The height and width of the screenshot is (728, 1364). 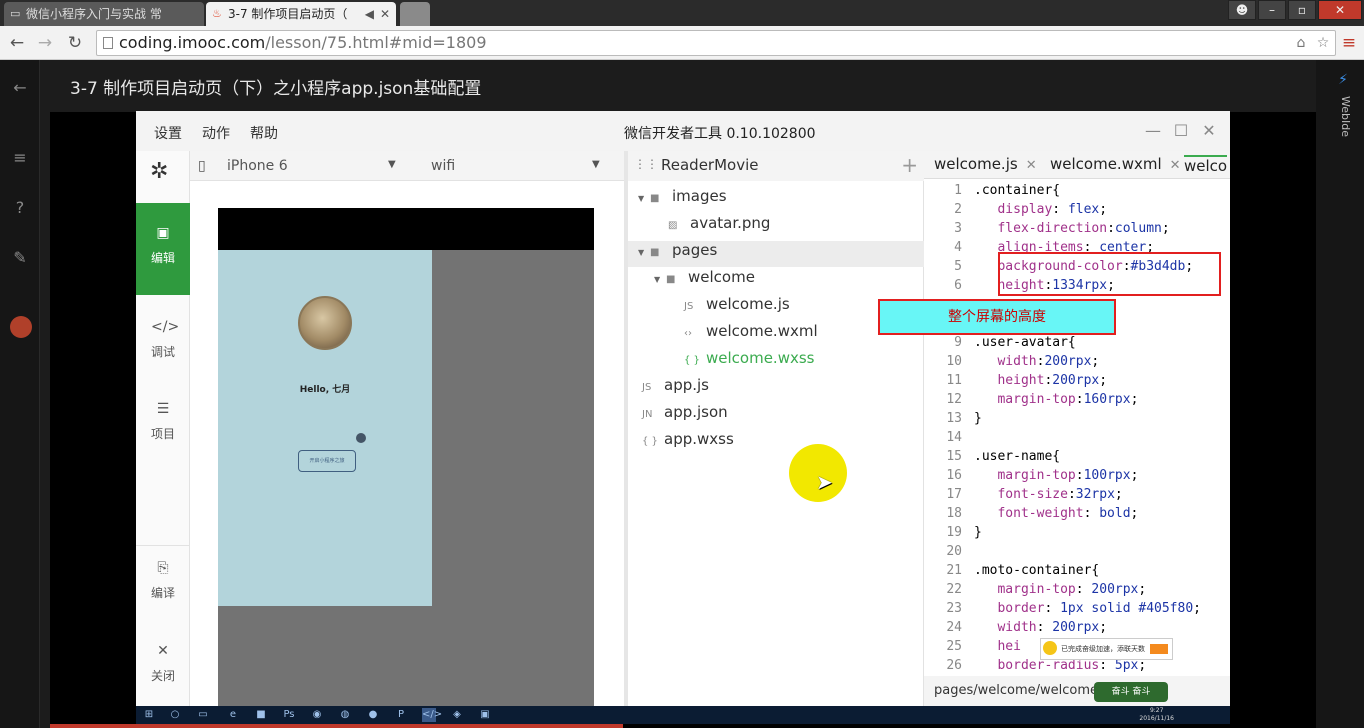 I want to click on question-icon: ?, so click(x=20, y=208).